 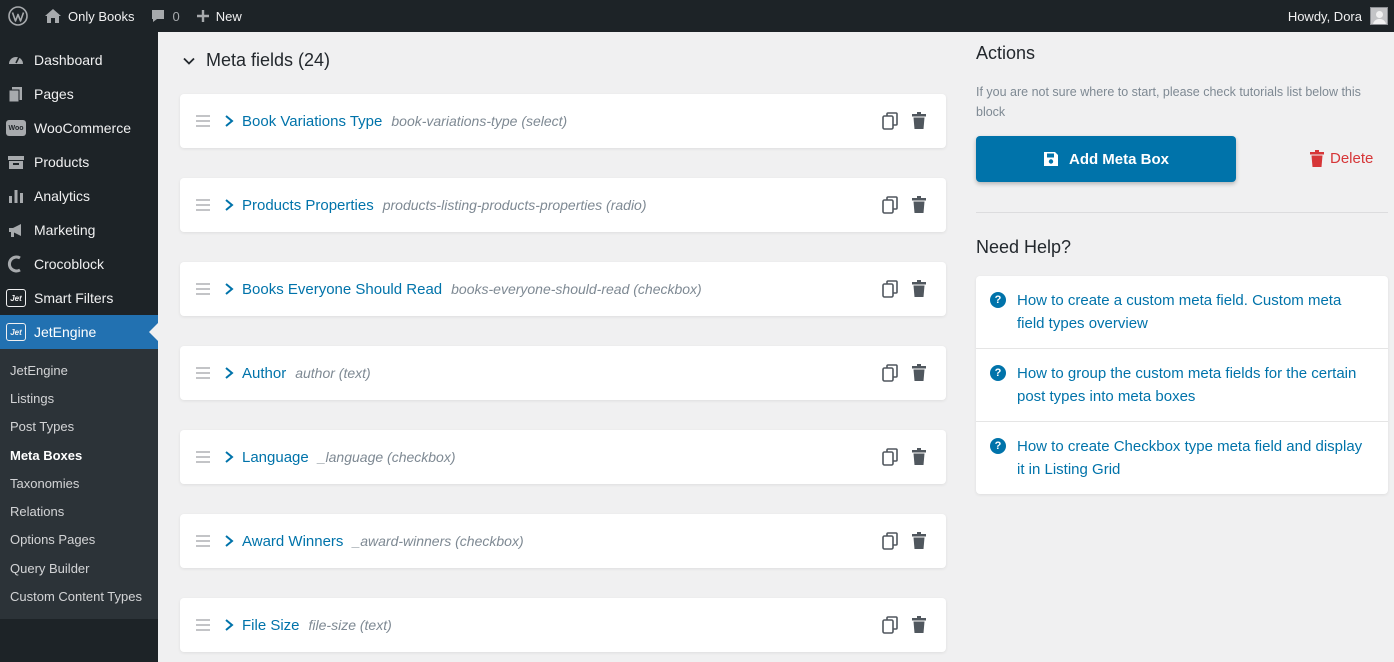 I want to click on plus-icon, so click(x=203, y=16).